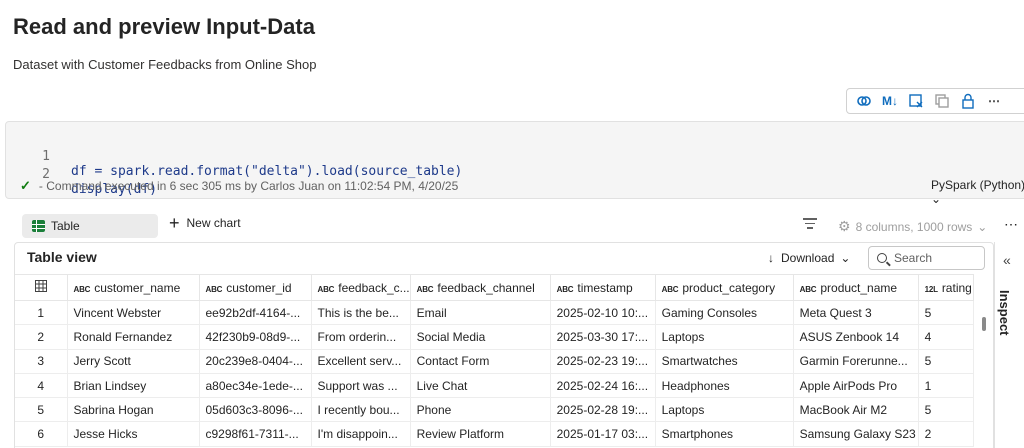 The image size is (1024, 448). I want to click on table-cell: Email, so click(480, 313).